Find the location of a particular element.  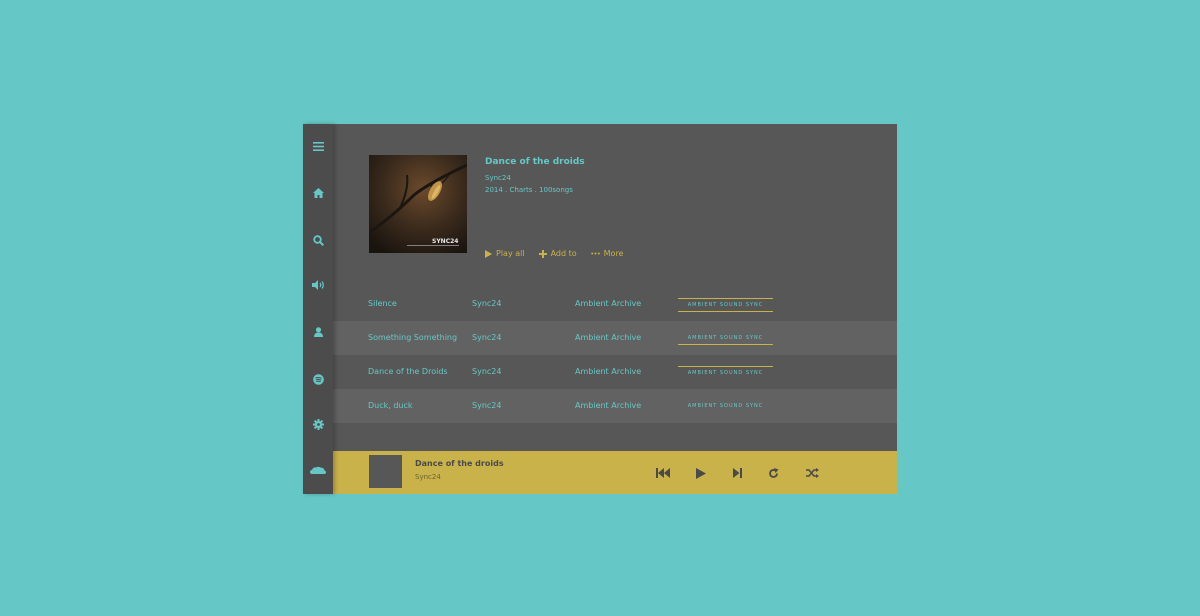

repeat-button is located at coordinates (773, 473).